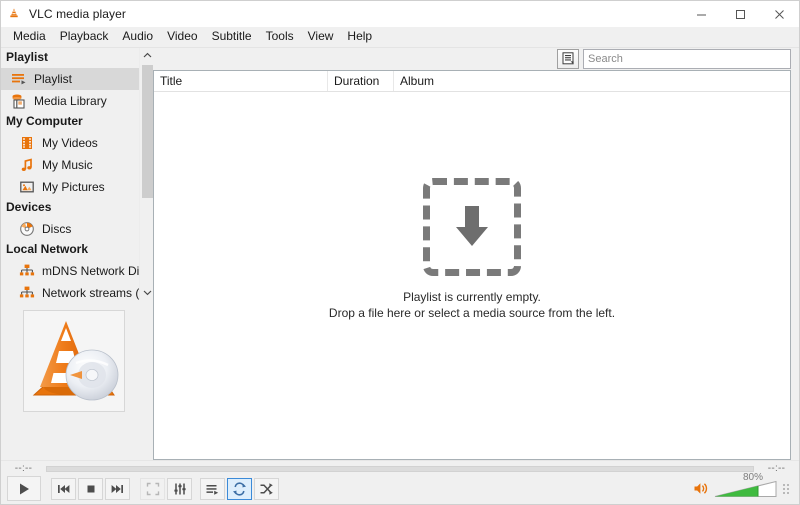 The height and width of the screenshot is (505, 800). What do you see at coordinates (73, 187) in the screenshot?
I see `sidebar-item-label: My Pictures` at bounding box center [73, 187].